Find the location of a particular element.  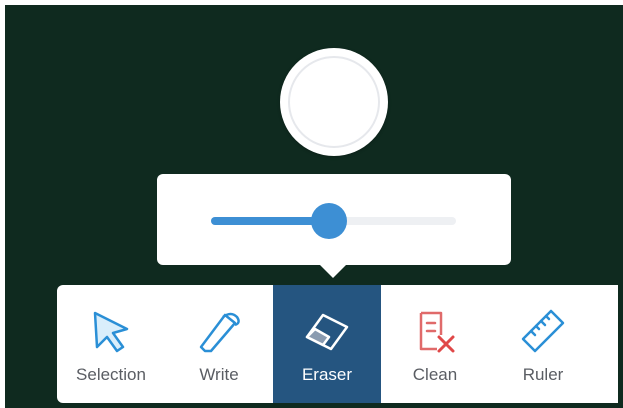

tool-label: Ruler is located at coordinates (543, 374).